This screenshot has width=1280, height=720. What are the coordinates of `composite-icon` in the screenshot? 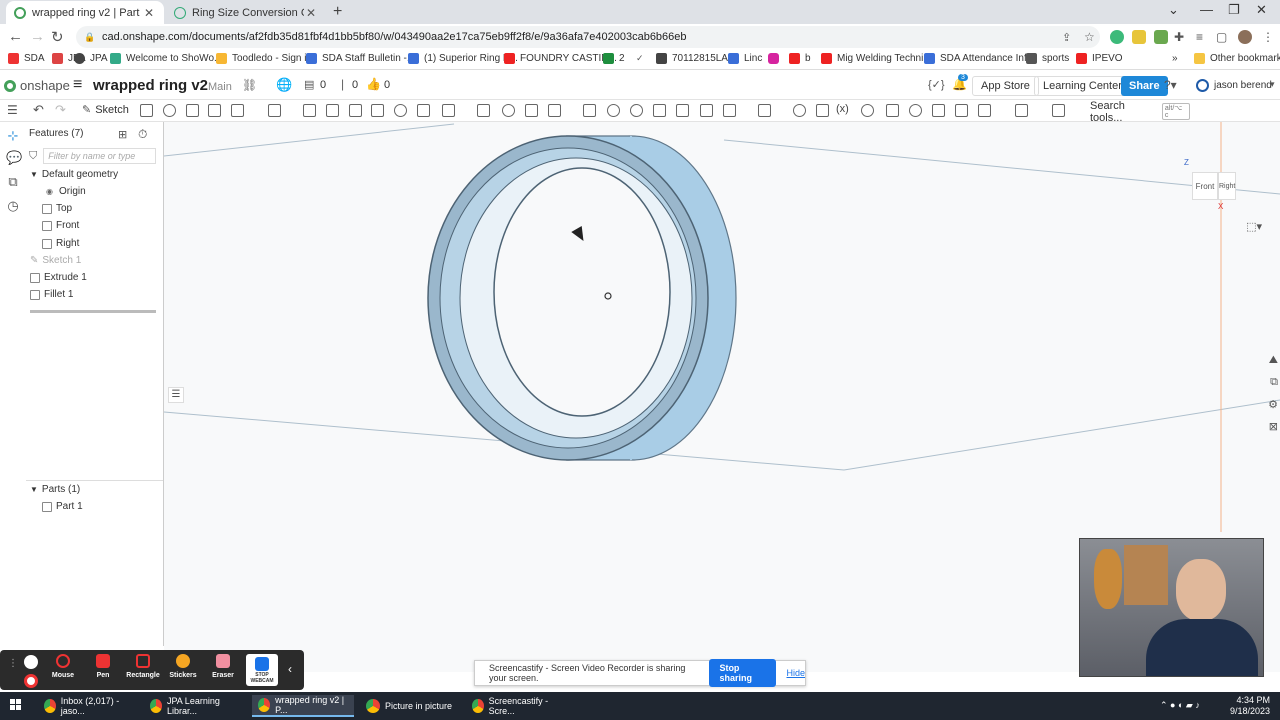 It's located at (984, 110).